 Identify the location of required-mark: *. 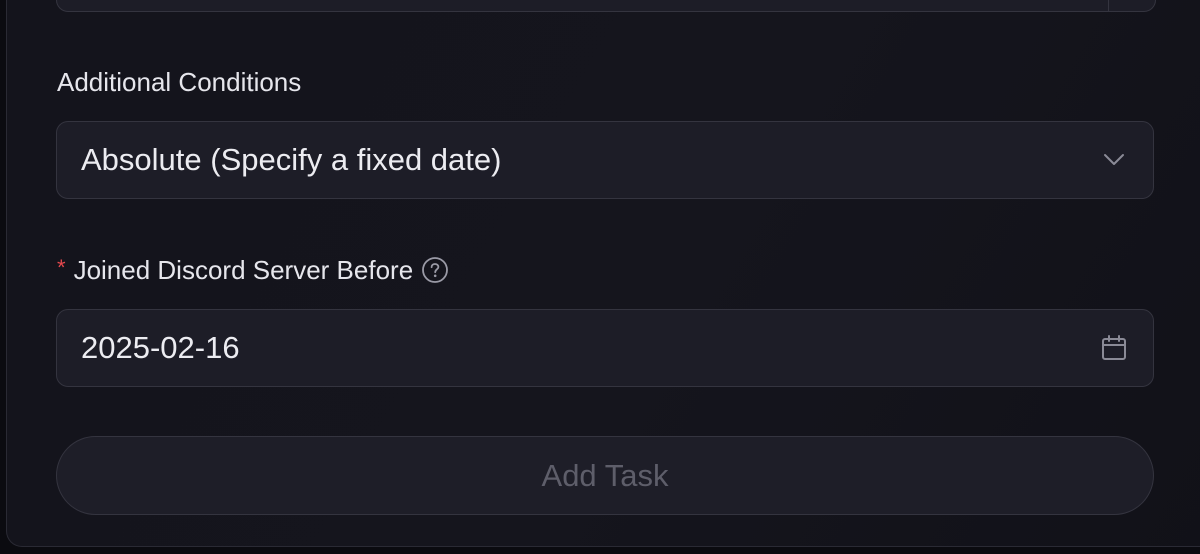
(61, 267).